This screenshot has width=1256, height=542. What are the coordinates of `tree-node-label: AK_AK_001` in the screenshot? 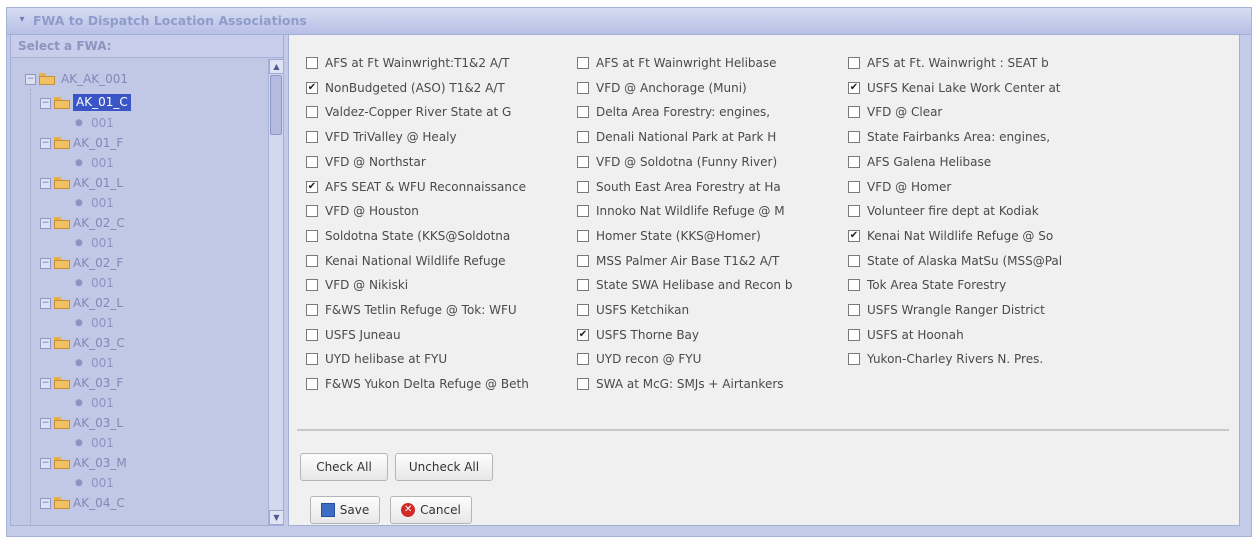 It's located at (94, 79).